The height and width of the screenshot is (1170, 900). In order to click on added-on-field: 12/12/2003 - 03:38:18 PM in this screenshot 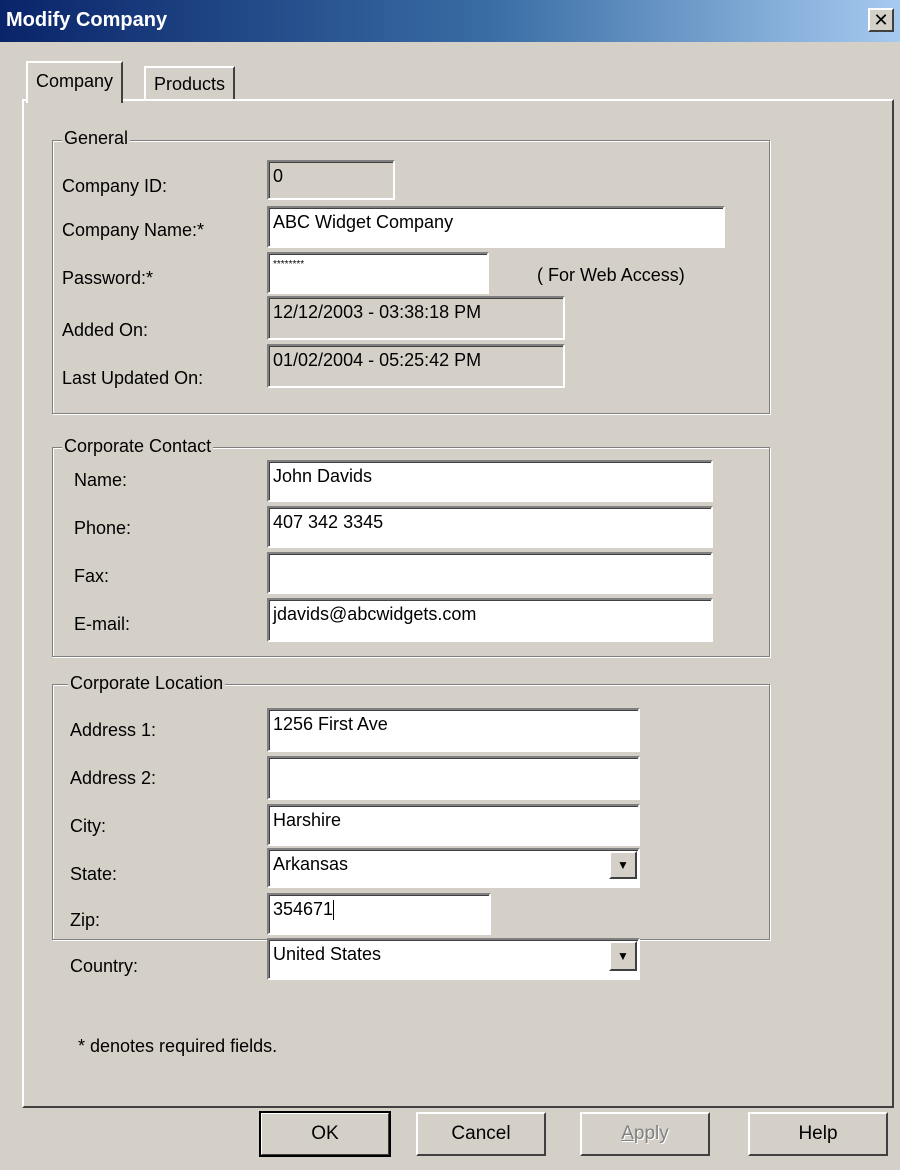, I will do `click(416, 318)`.